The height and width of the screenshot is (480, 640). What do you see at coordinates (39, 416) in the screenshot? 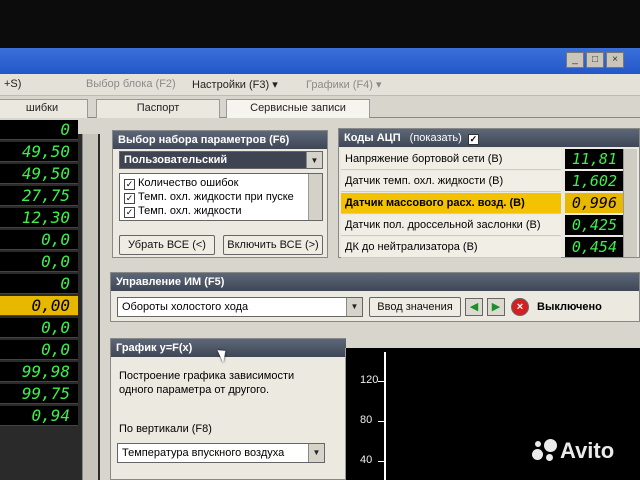
I see `parameter-value: 0,94` at bounding box center [39, 416].